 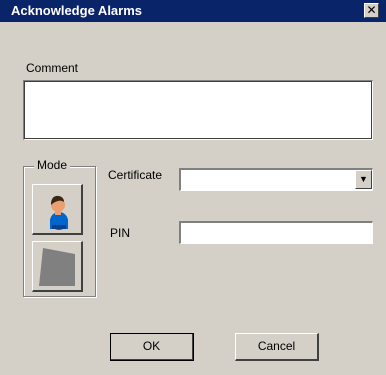 I want to click on pin-label: PIN, so click(x=120, y=233).